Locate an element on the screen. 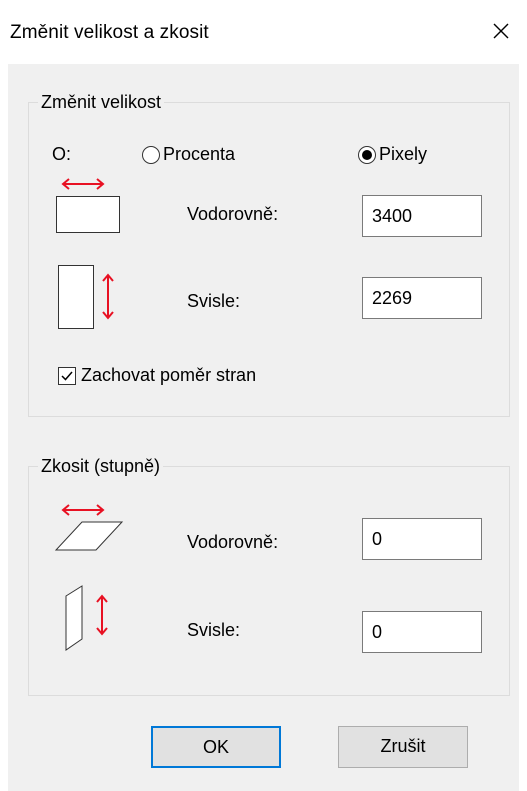 This screenshot has width=527, height=791. resize-horizontal-icon is located at coordinates (88, 205).